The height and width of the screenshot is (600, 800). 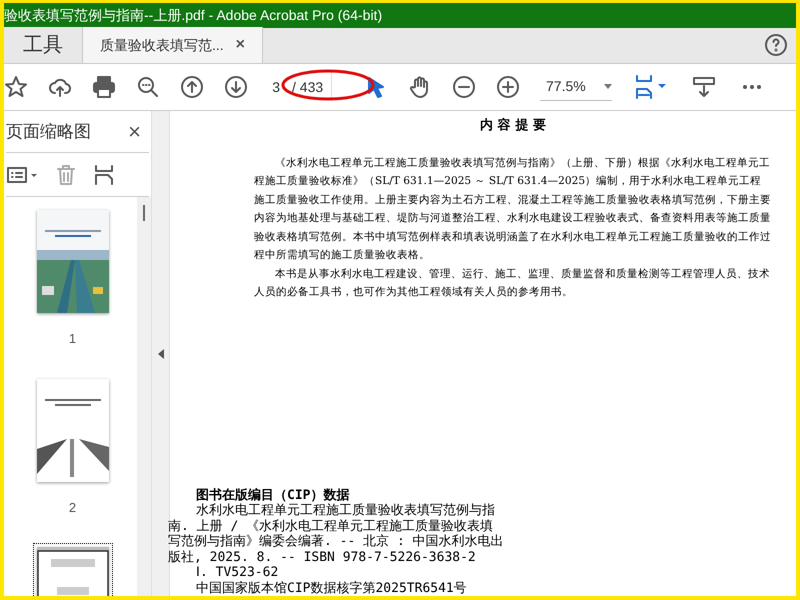 I want to click on page-number: 2, so click(x=72, y=507).